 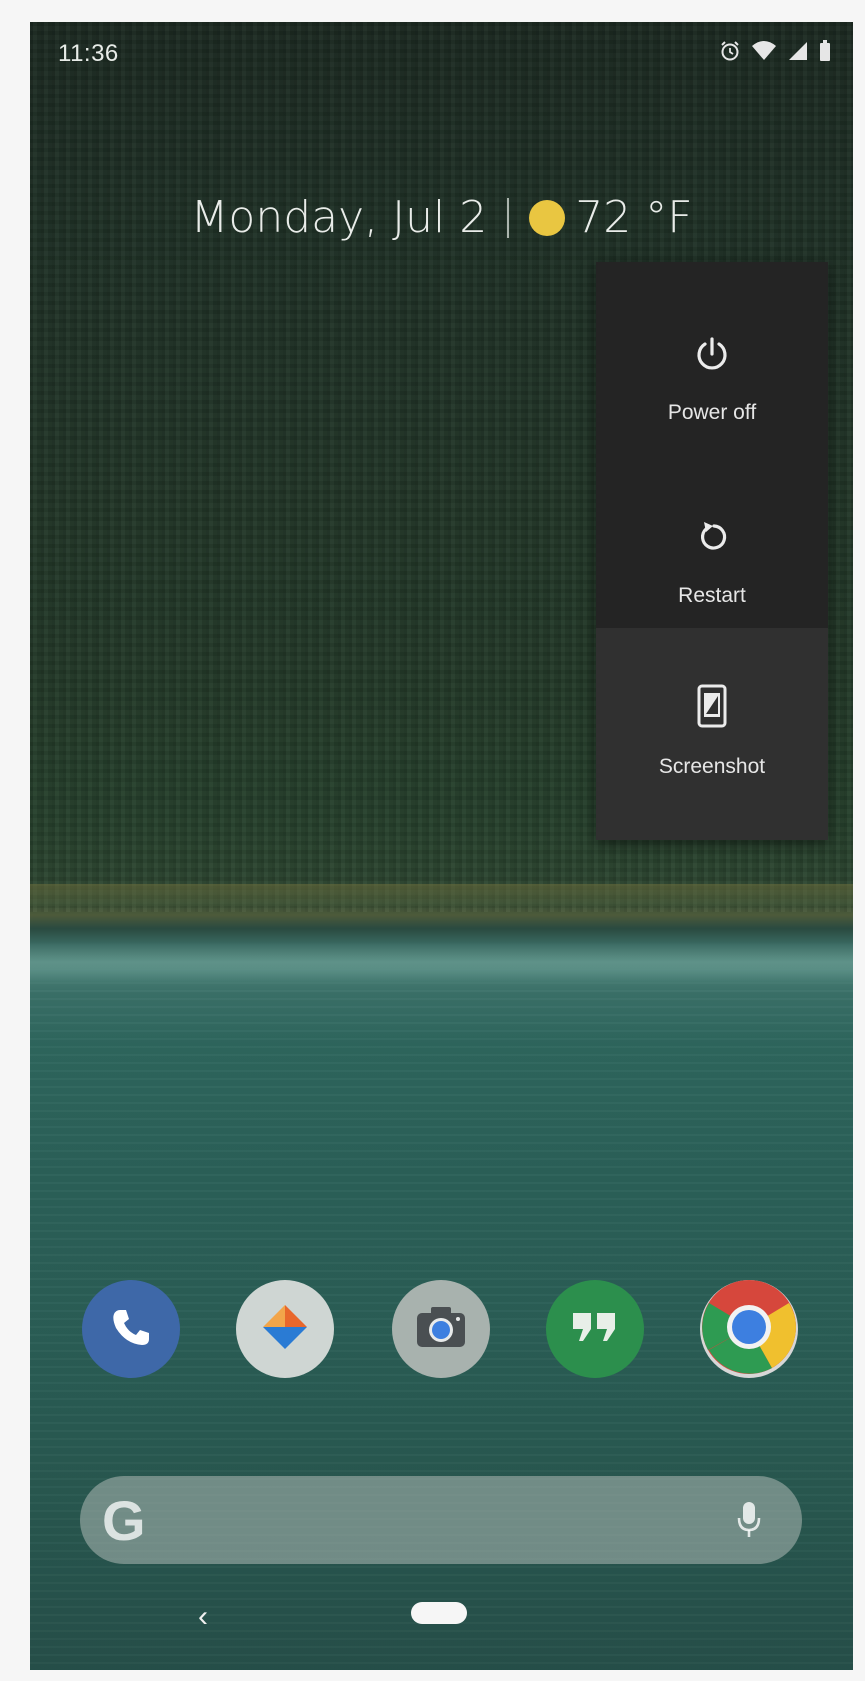 What do you see at coordinates (633, 217) in the screenshot?
I see `glance-temperature: 72 °F` at bounding box center [633, 217].